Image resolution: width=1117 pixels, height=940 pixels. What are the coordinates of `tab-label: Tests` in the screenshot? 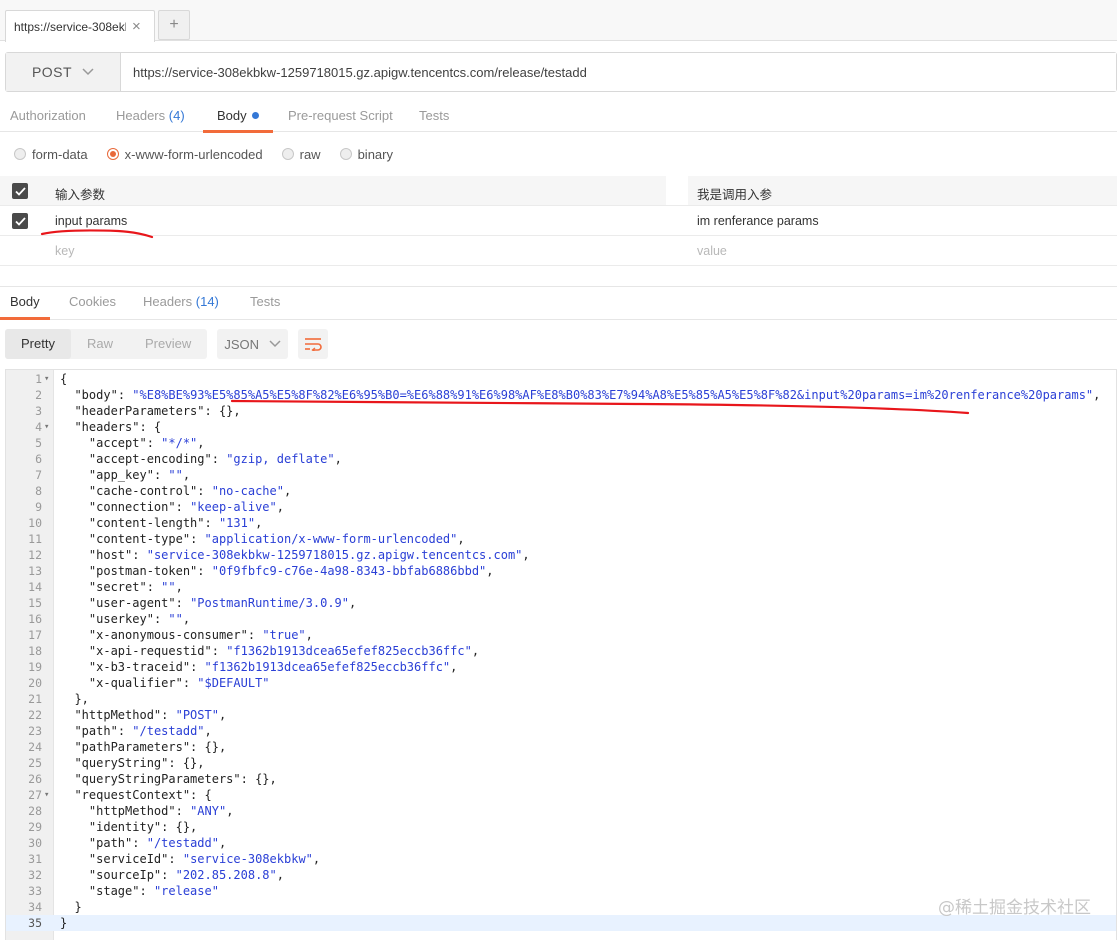 It's located at (265, 301).